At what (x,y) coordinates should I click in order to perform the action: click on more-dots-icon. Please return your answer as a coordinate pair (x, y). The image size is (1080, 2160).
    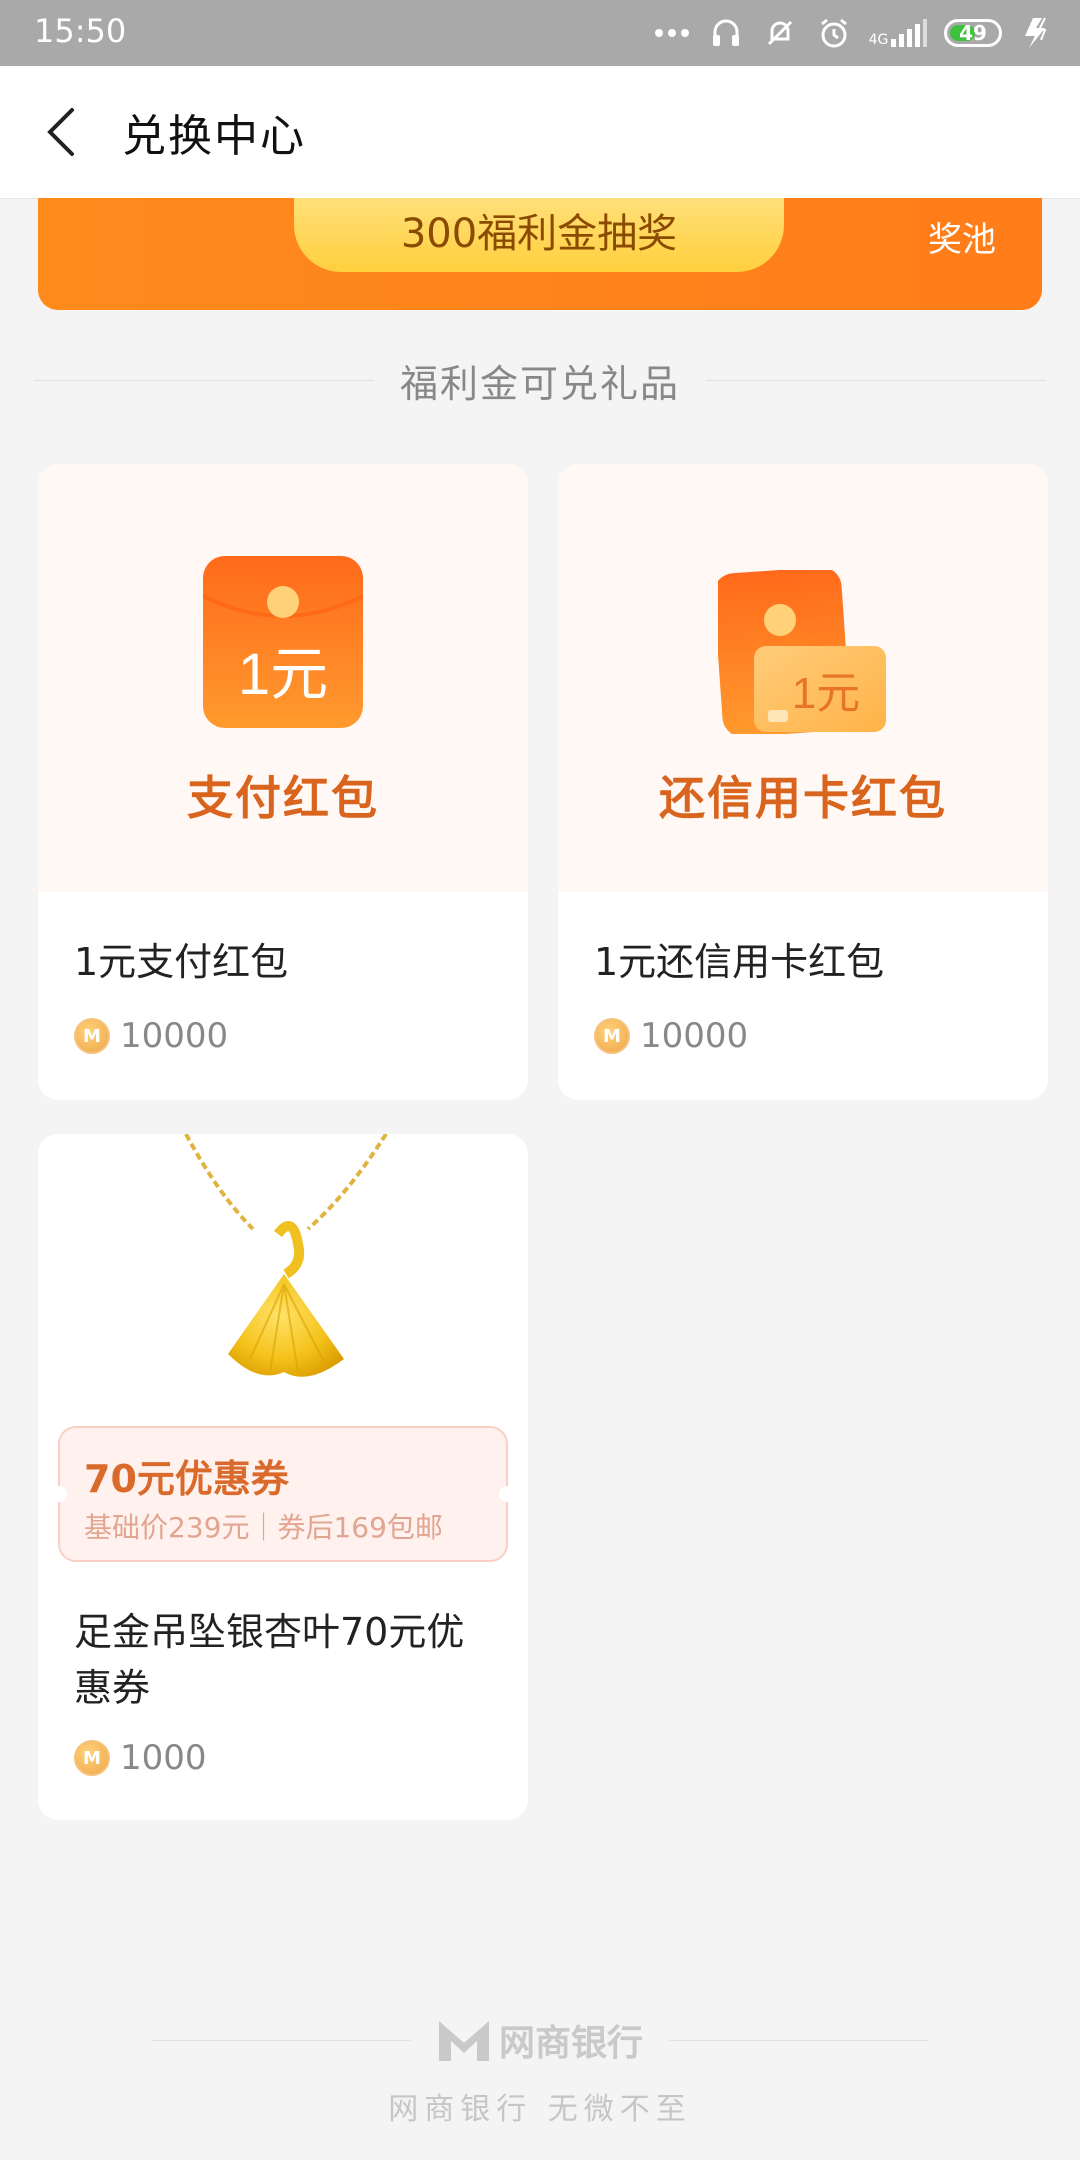
    Looking at the image, I should click on (672, 33).